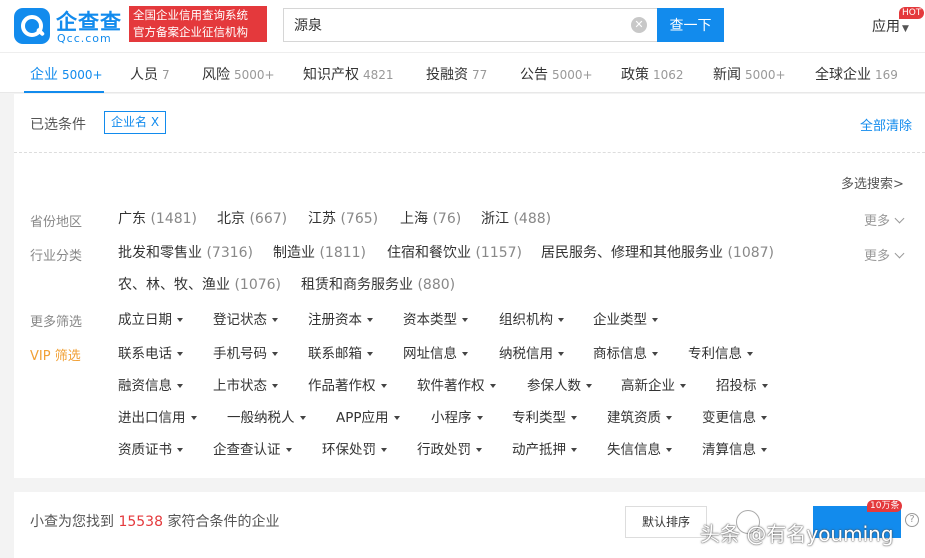 Image resolution: width=925 pixels, height=558 pixels. I want to click on dropdown-label: APP应用, so click(362, 418).